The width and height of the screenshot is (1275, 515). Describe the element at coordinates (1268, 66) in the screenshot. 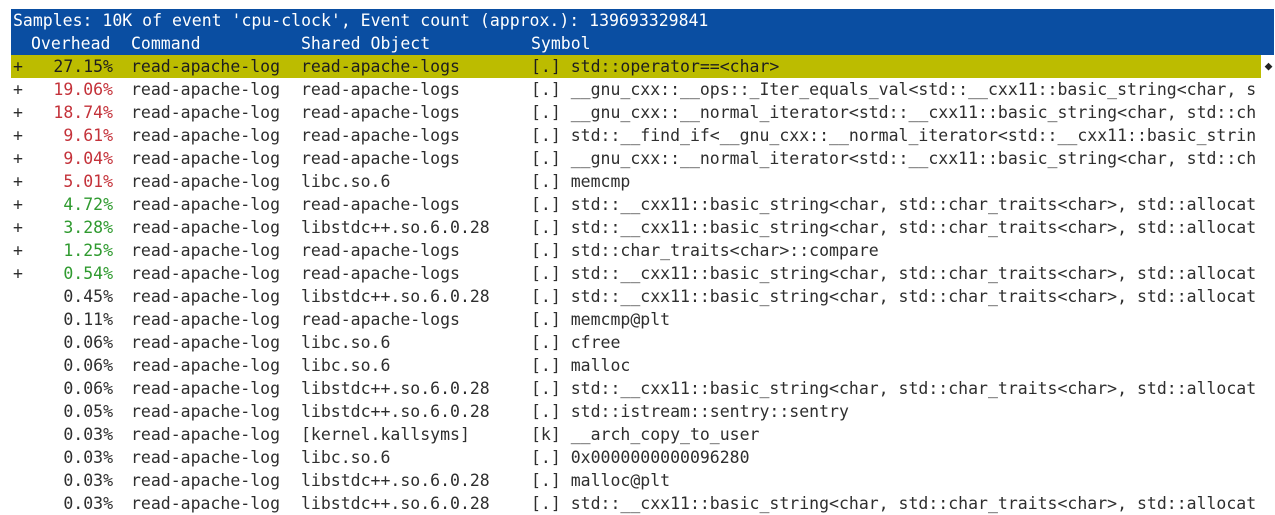

I see `scroll-position-marker: ◆` at that location.